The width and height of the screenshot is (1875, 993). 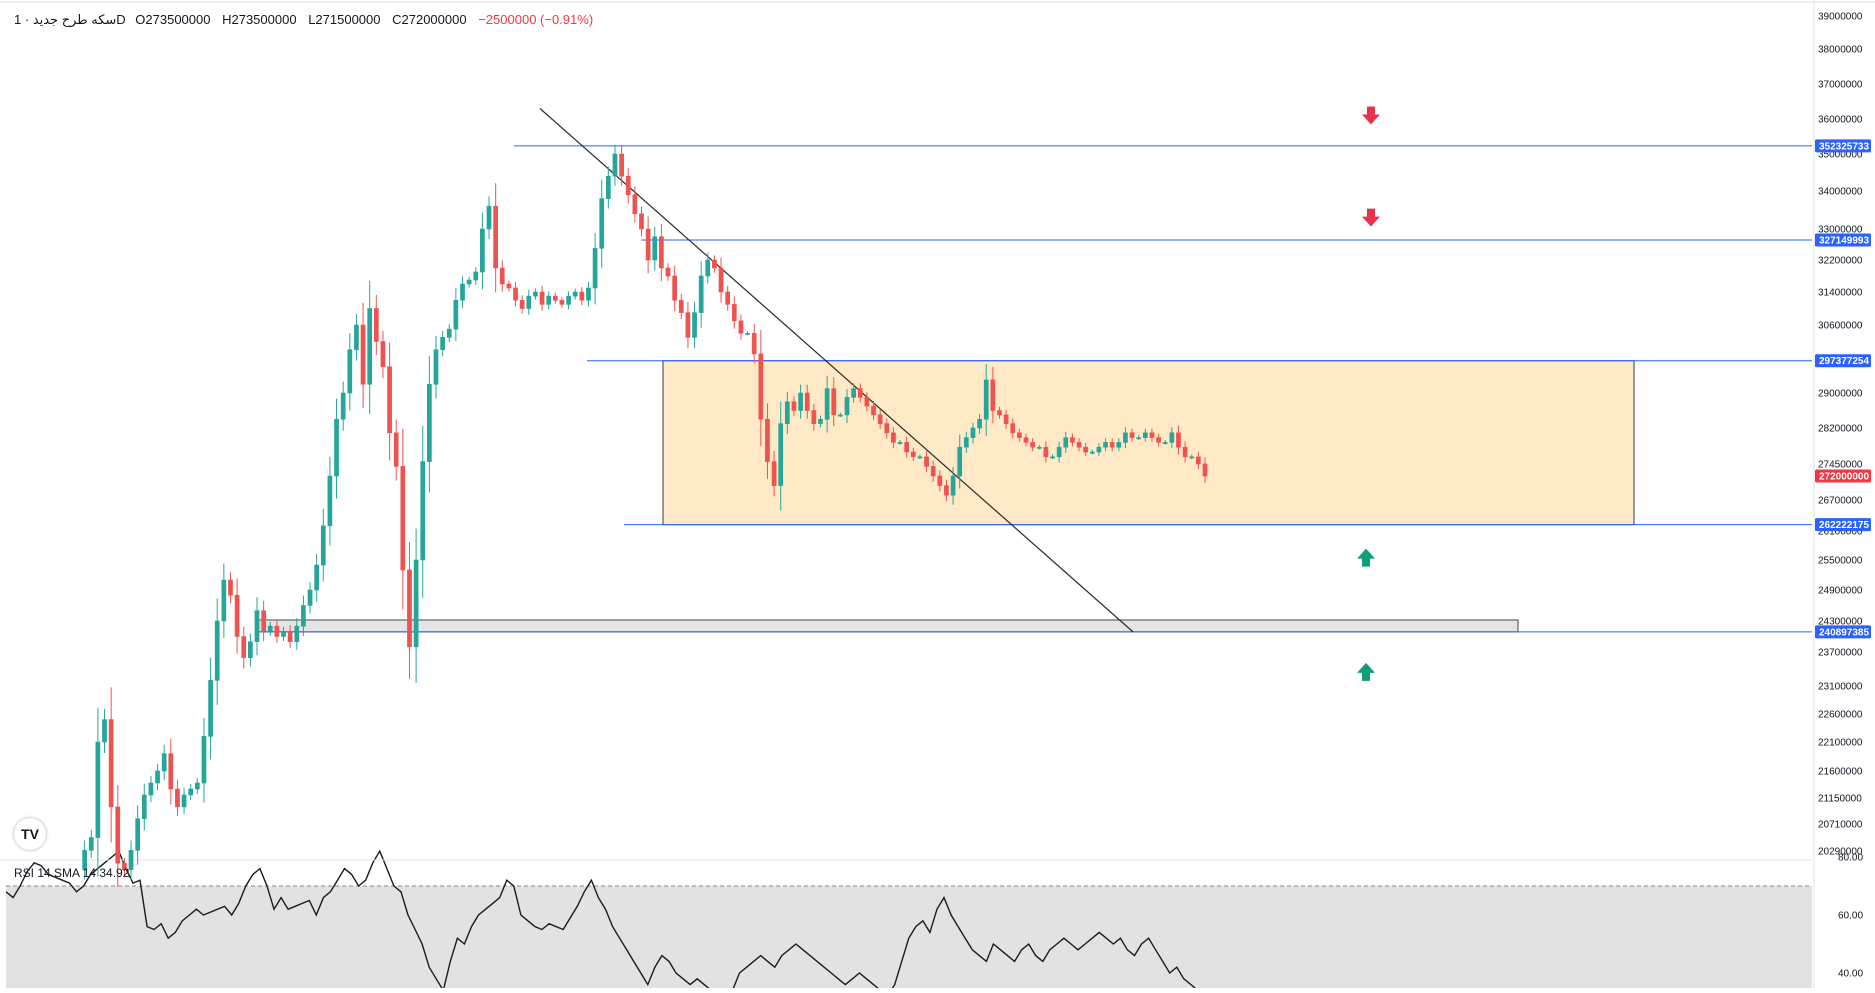 What do you see at coordinates (30, 834) in the screenshot?
I see `tradingview-logo-icon: TV` at bounding box center [30, 834].